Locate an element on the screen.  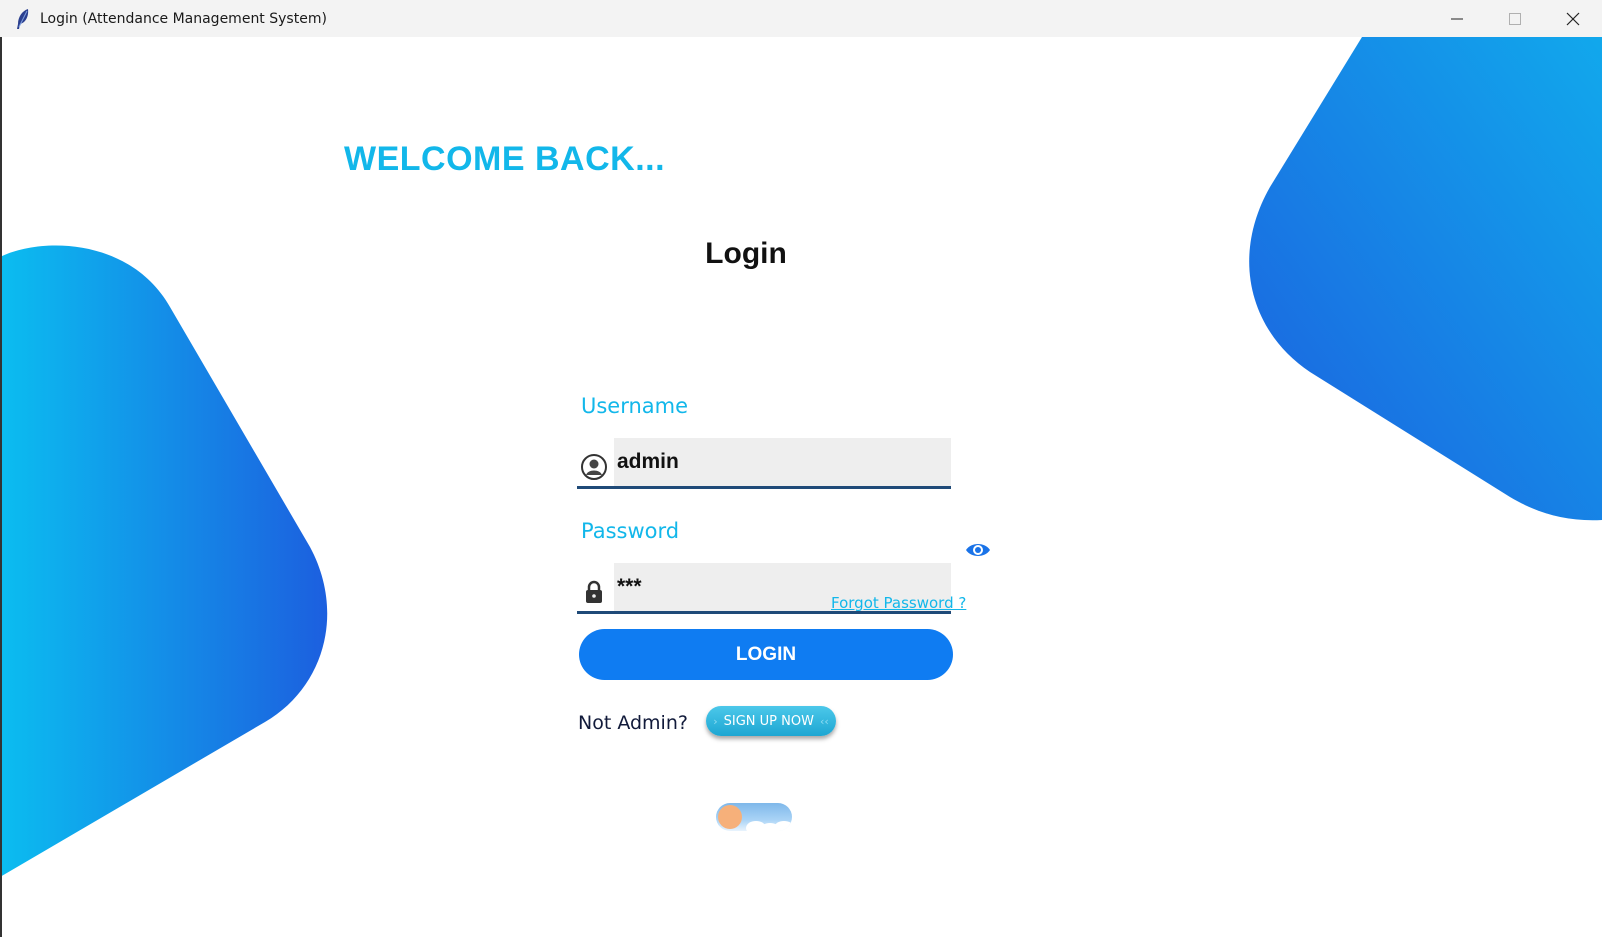
not-admin-label: Not Admin? is located at coordinates (633, 723).